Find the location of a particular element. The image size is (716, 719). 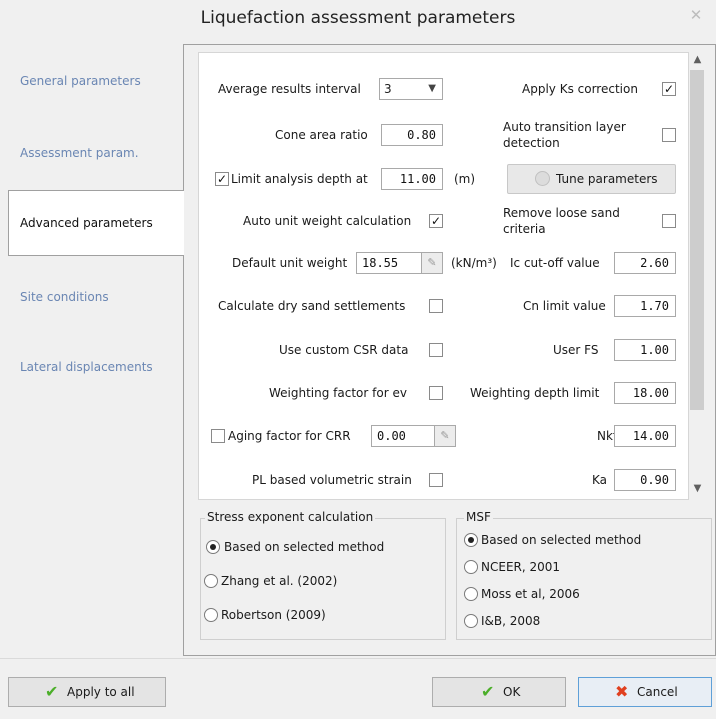

cancel-button: ✖ Cancel is located at coordinates (645, 692).